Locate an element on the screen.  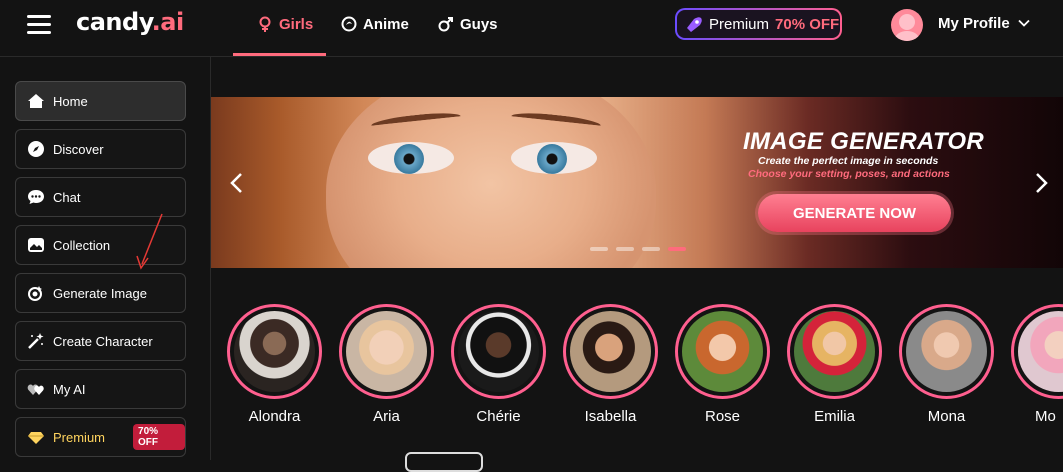
sidebar-item-label: Premium is located at coordinates (79, 437).